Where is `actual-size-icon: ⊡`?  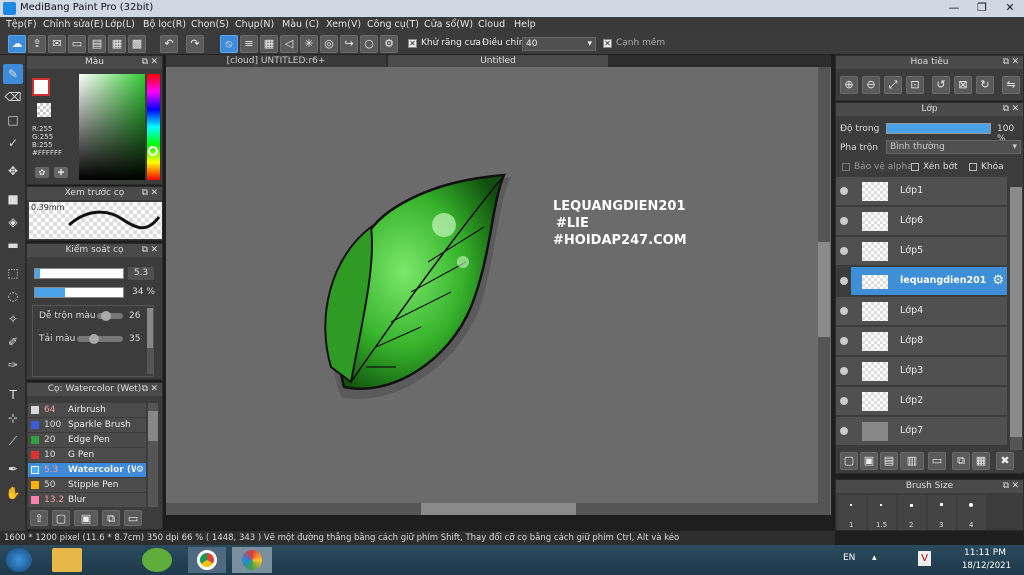
actual-size-icon: ⊡ is located at coordinates (915, 85).